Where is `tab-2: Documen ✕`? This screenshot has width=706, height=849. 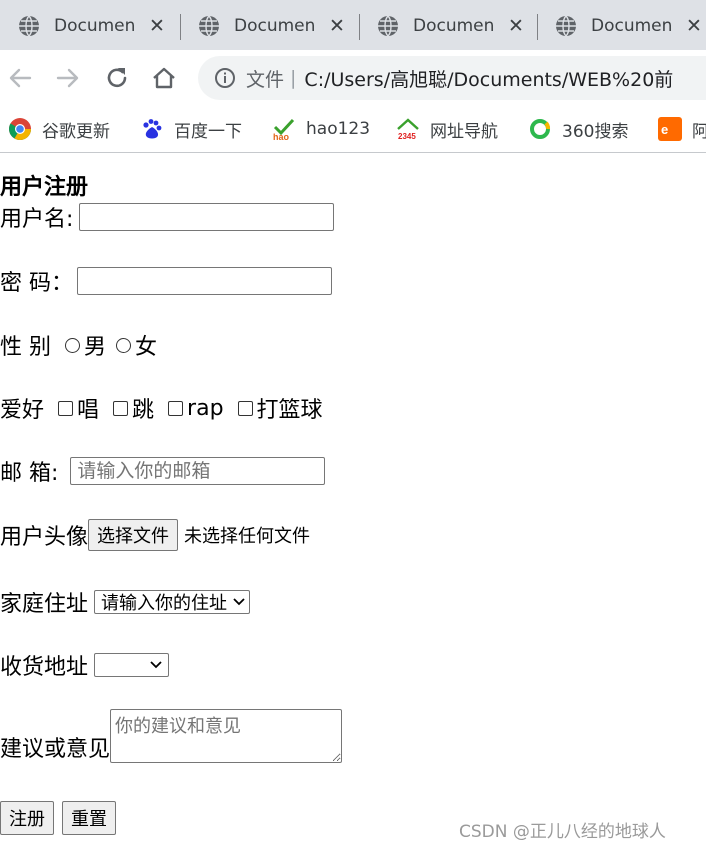
tab-2: Documen ✕ is located at coordinates (263, 26).